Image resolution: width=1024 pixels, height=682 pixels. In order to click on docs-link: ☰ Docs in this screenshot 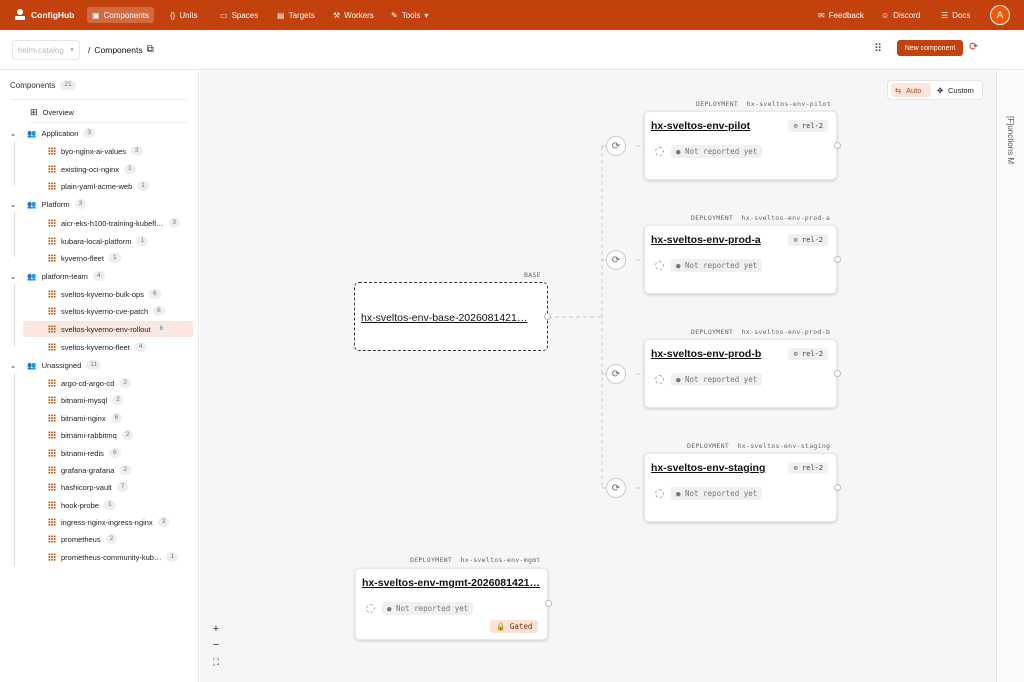, I will do `click(955, 15)`.